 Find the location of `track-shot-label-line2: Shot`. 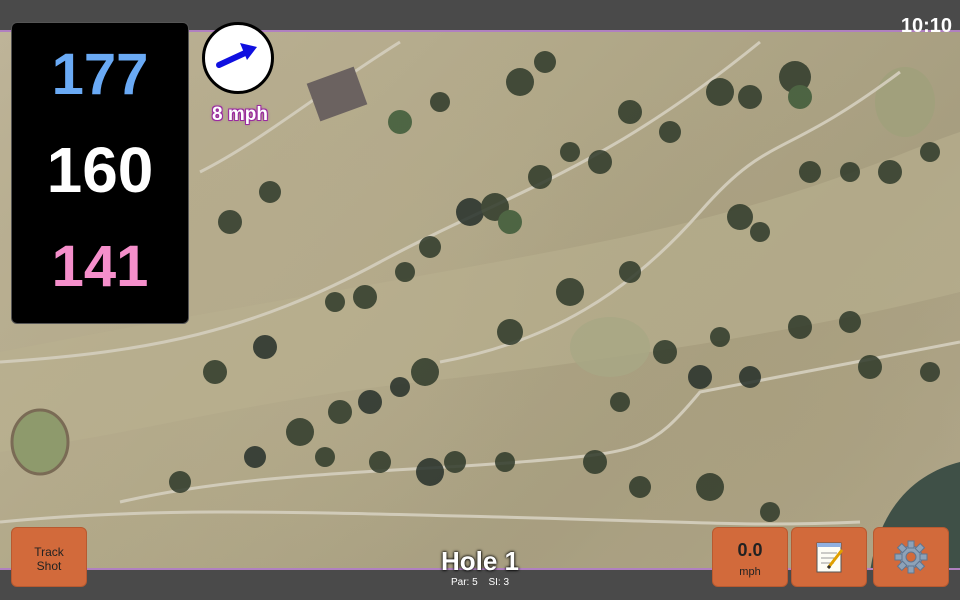

track-shot-label-line2: Shot is located at coordinates (49, 566).